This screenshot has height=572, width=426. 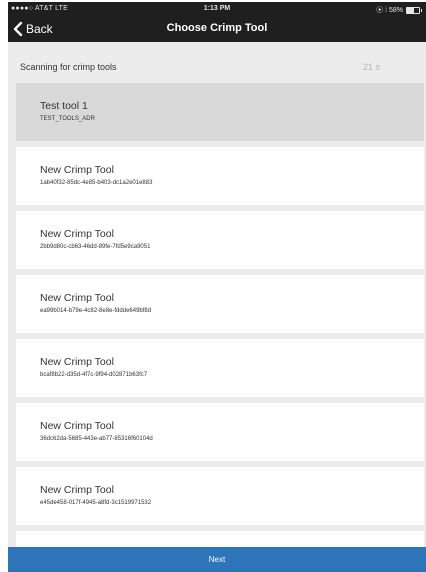 What do you see at coordinates (220, 539) in the screenshot?
I see `tool-list-item` at bounding box center [220, 539].